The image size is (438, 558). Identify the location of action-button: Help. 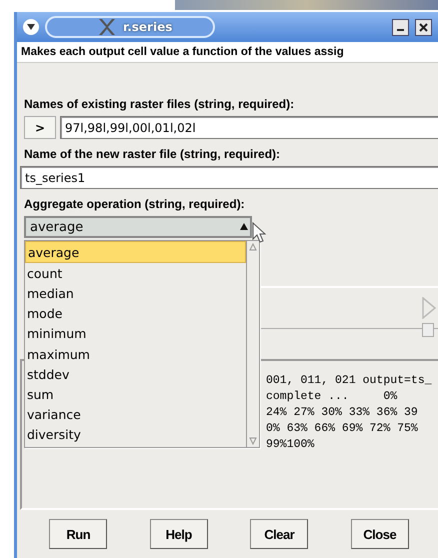
(179, 534).